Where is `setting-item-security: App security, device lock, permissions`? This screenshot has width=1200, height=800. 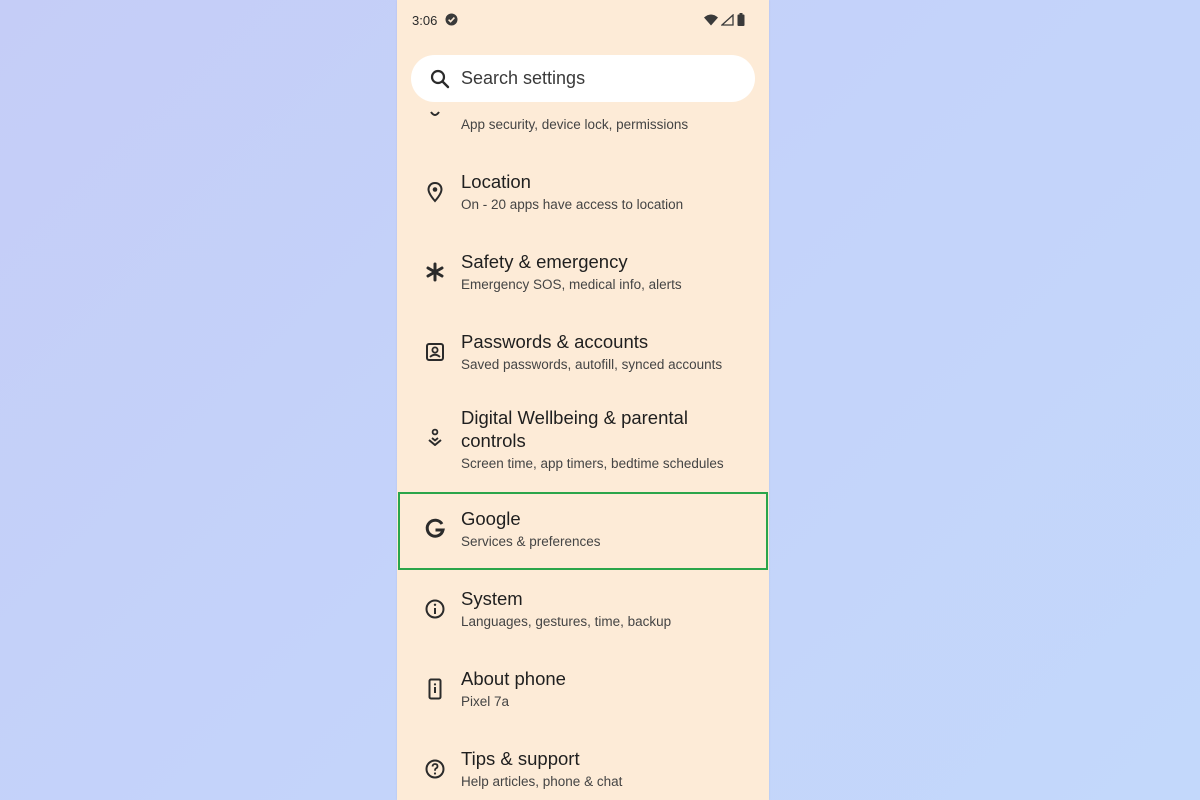
setting-item-security: App security, device lock, permissions is located at coordinates (583, 125).